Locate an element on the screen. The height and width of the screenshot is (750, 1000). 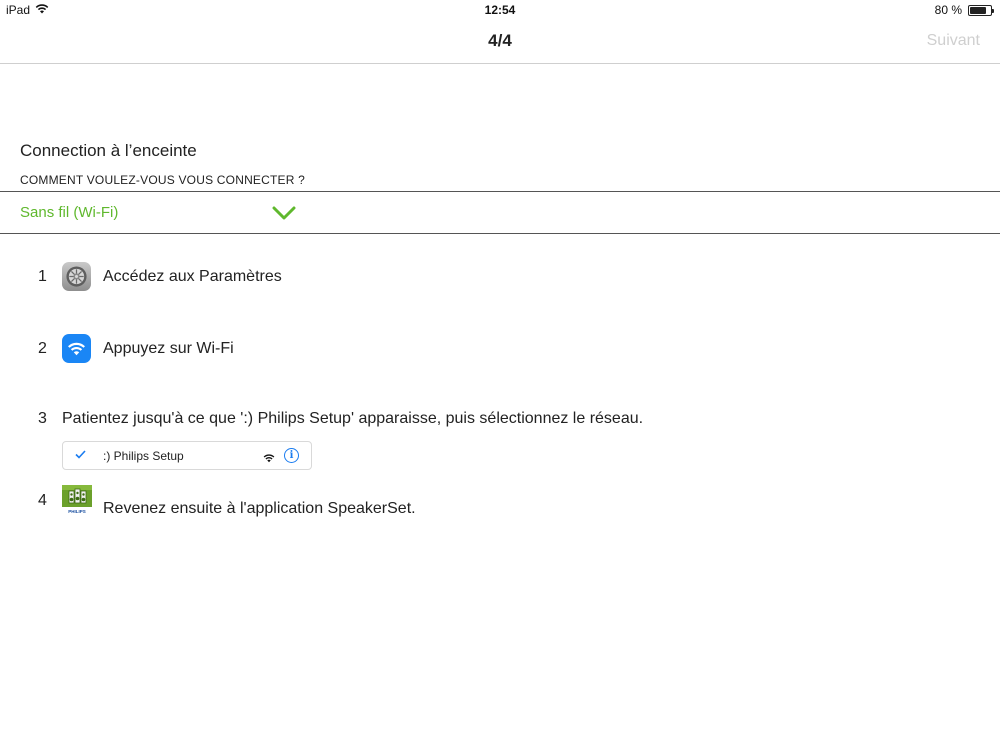
battery-icon is located at coordinates (981, 10).